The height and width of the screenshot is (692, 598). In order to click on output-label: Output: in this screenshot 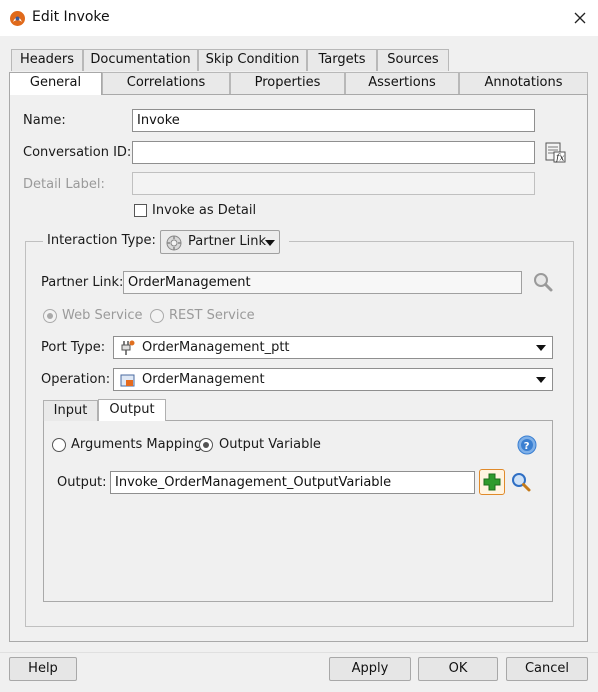, I will do `click(82, 482)`.